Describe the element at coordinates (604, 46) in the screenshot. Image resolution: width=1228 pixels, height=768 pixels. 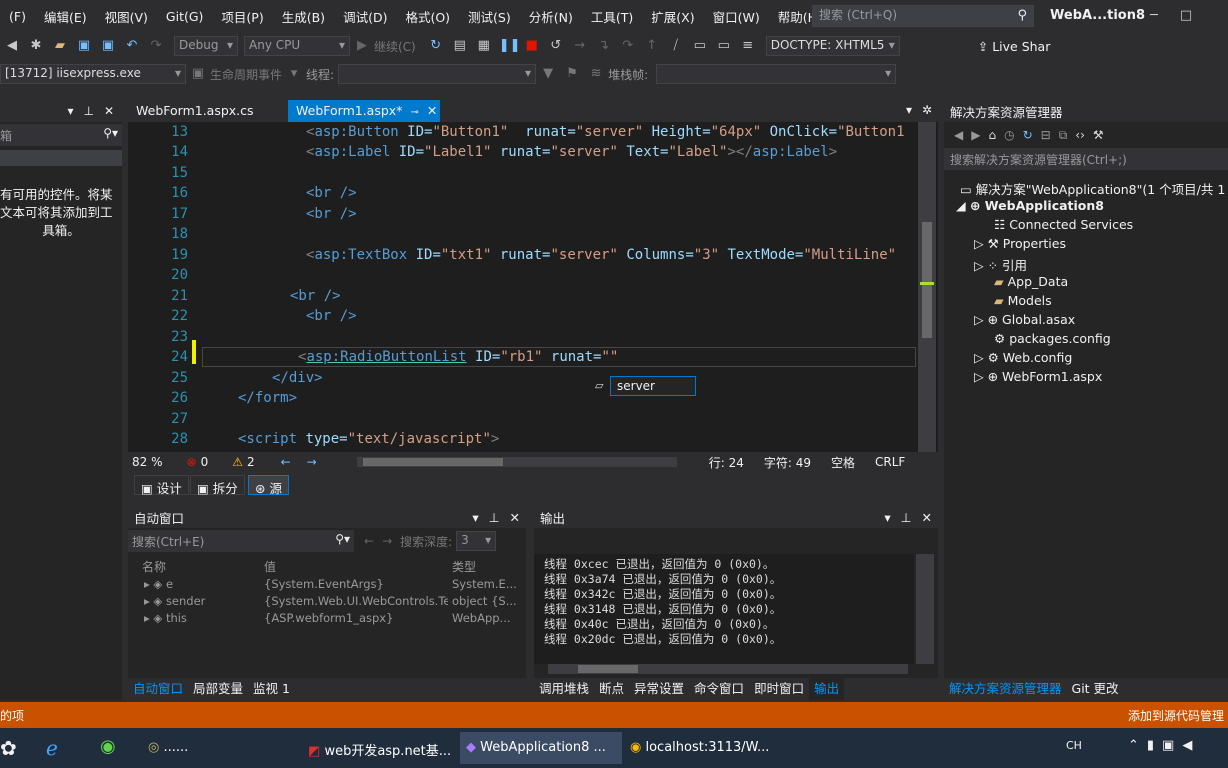
I see `step-into-icon: ↴` at that location.